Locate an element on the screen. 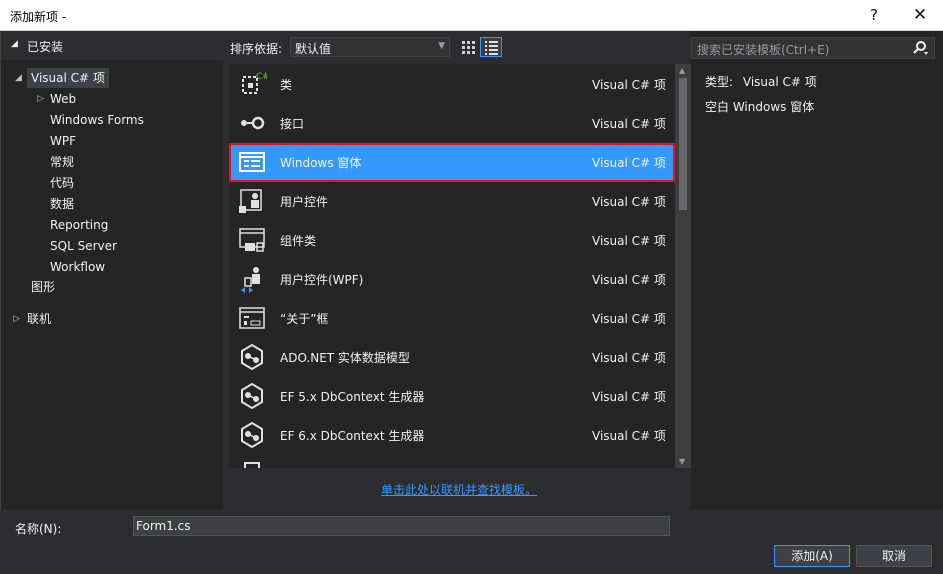 The image size is (943, 574). search-placeholder: 搜索已安装模板(Ctrl+E) is located at coordinates (763, 50).